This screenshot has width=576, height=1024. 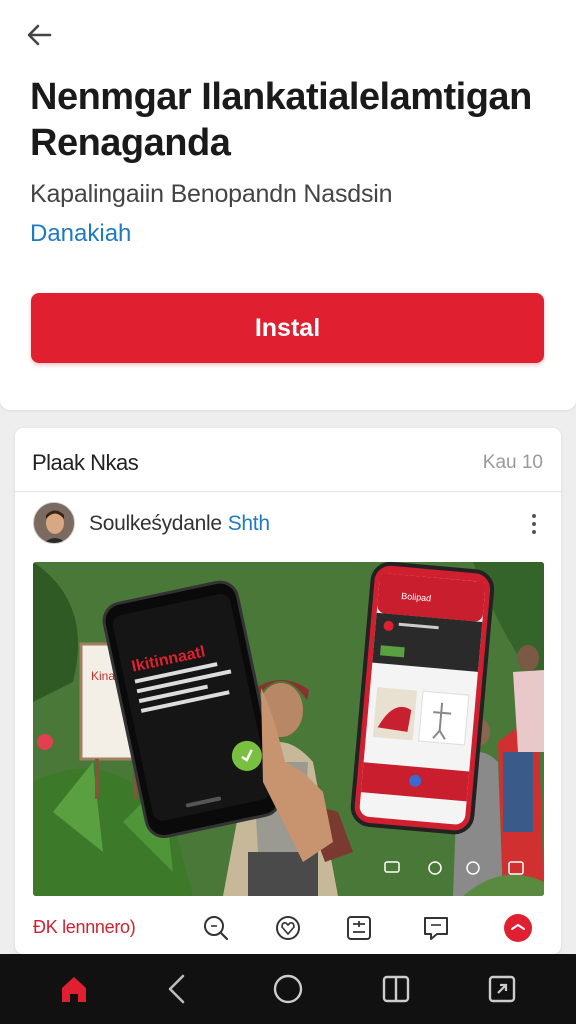 What do you see at coordinates (518, 928) in the screenshot?
I see `red-circle-icon` at bounding box center [518, 928].